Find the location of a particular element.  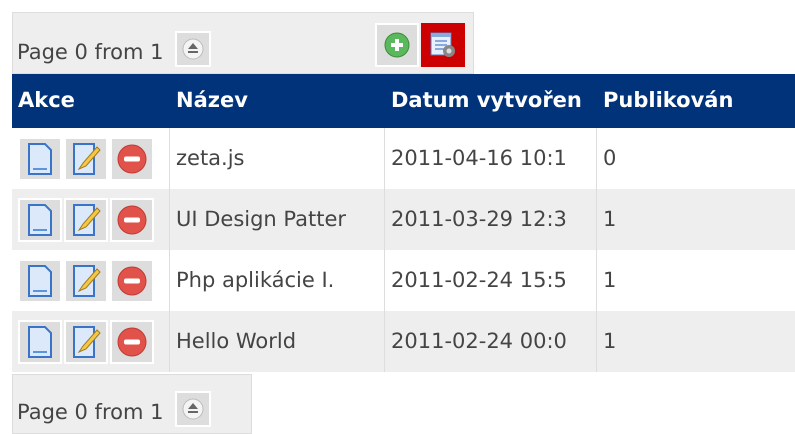

plus-circle-icon is located at coordinates (397, 45).